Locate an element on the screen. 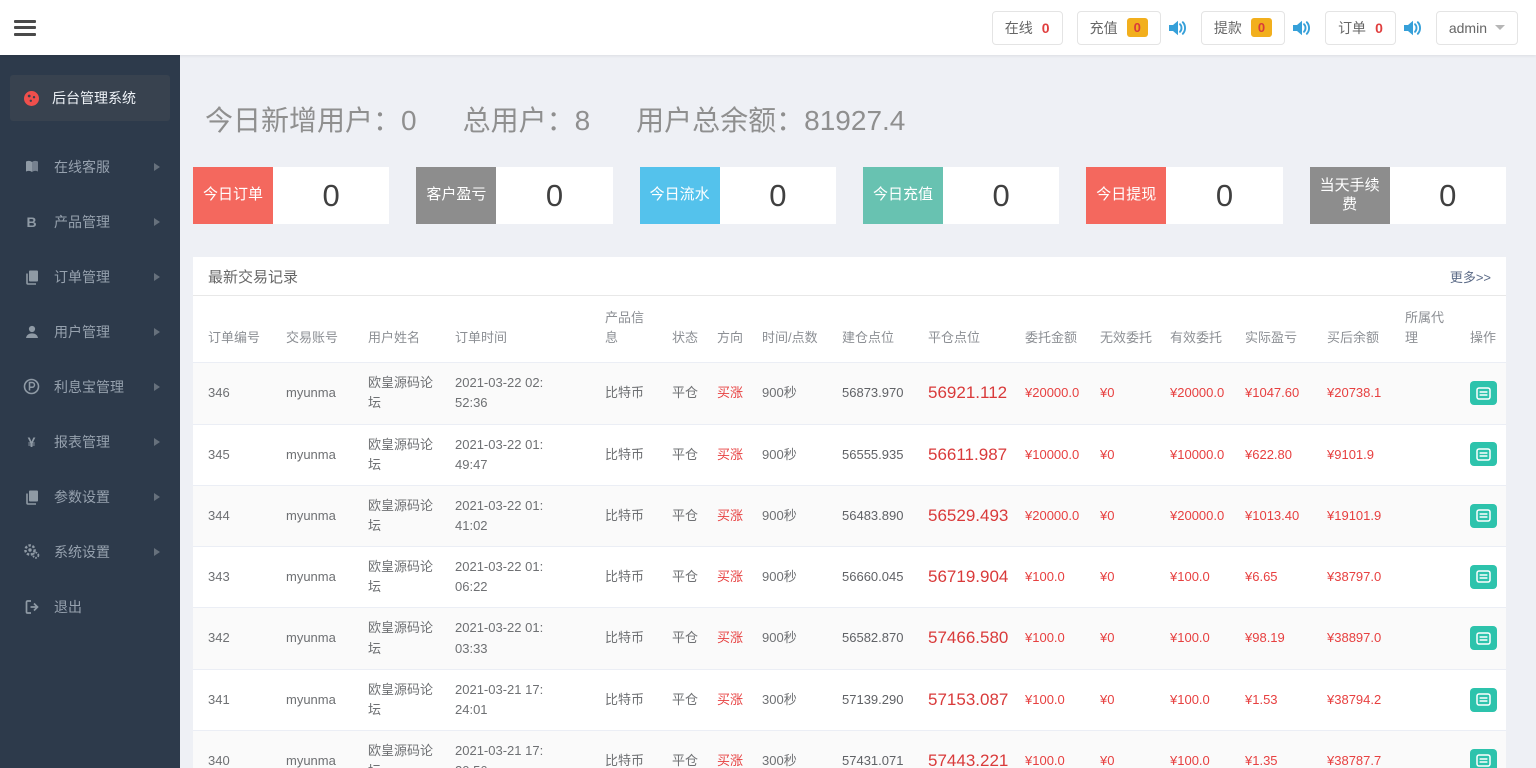 Image resolution: width=1536 pixels, height=768 pixels. stat-card: 当天手续费 0 is located at coordinates (1407, 195).